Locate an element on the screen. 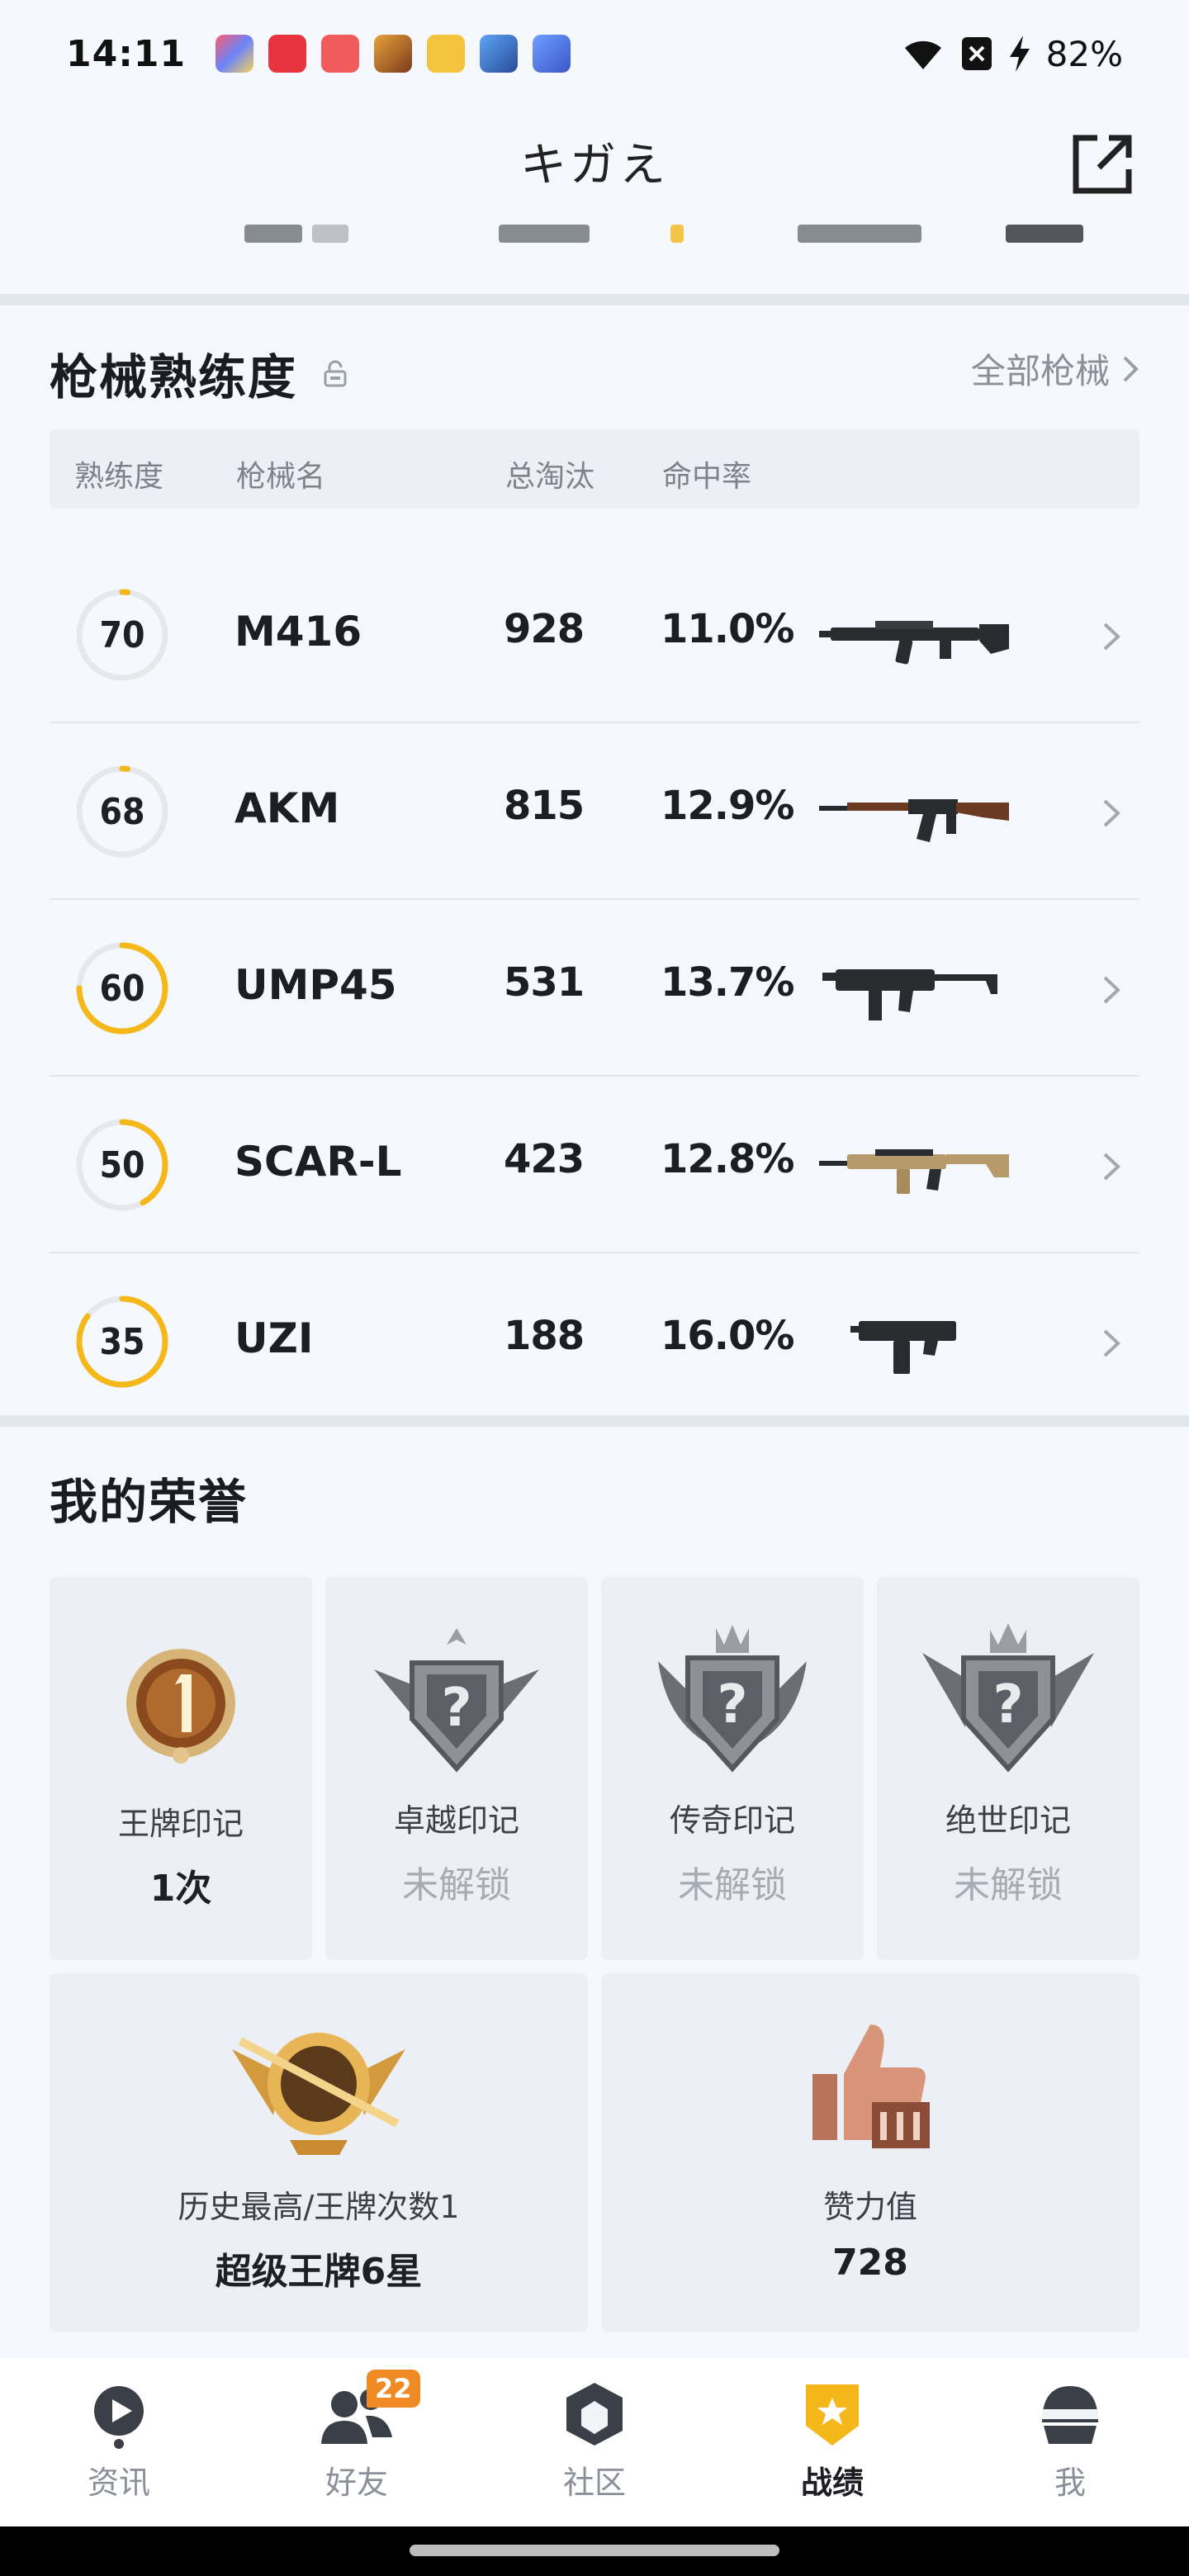  m416-rifle-image is located at coordinates (914, 643).